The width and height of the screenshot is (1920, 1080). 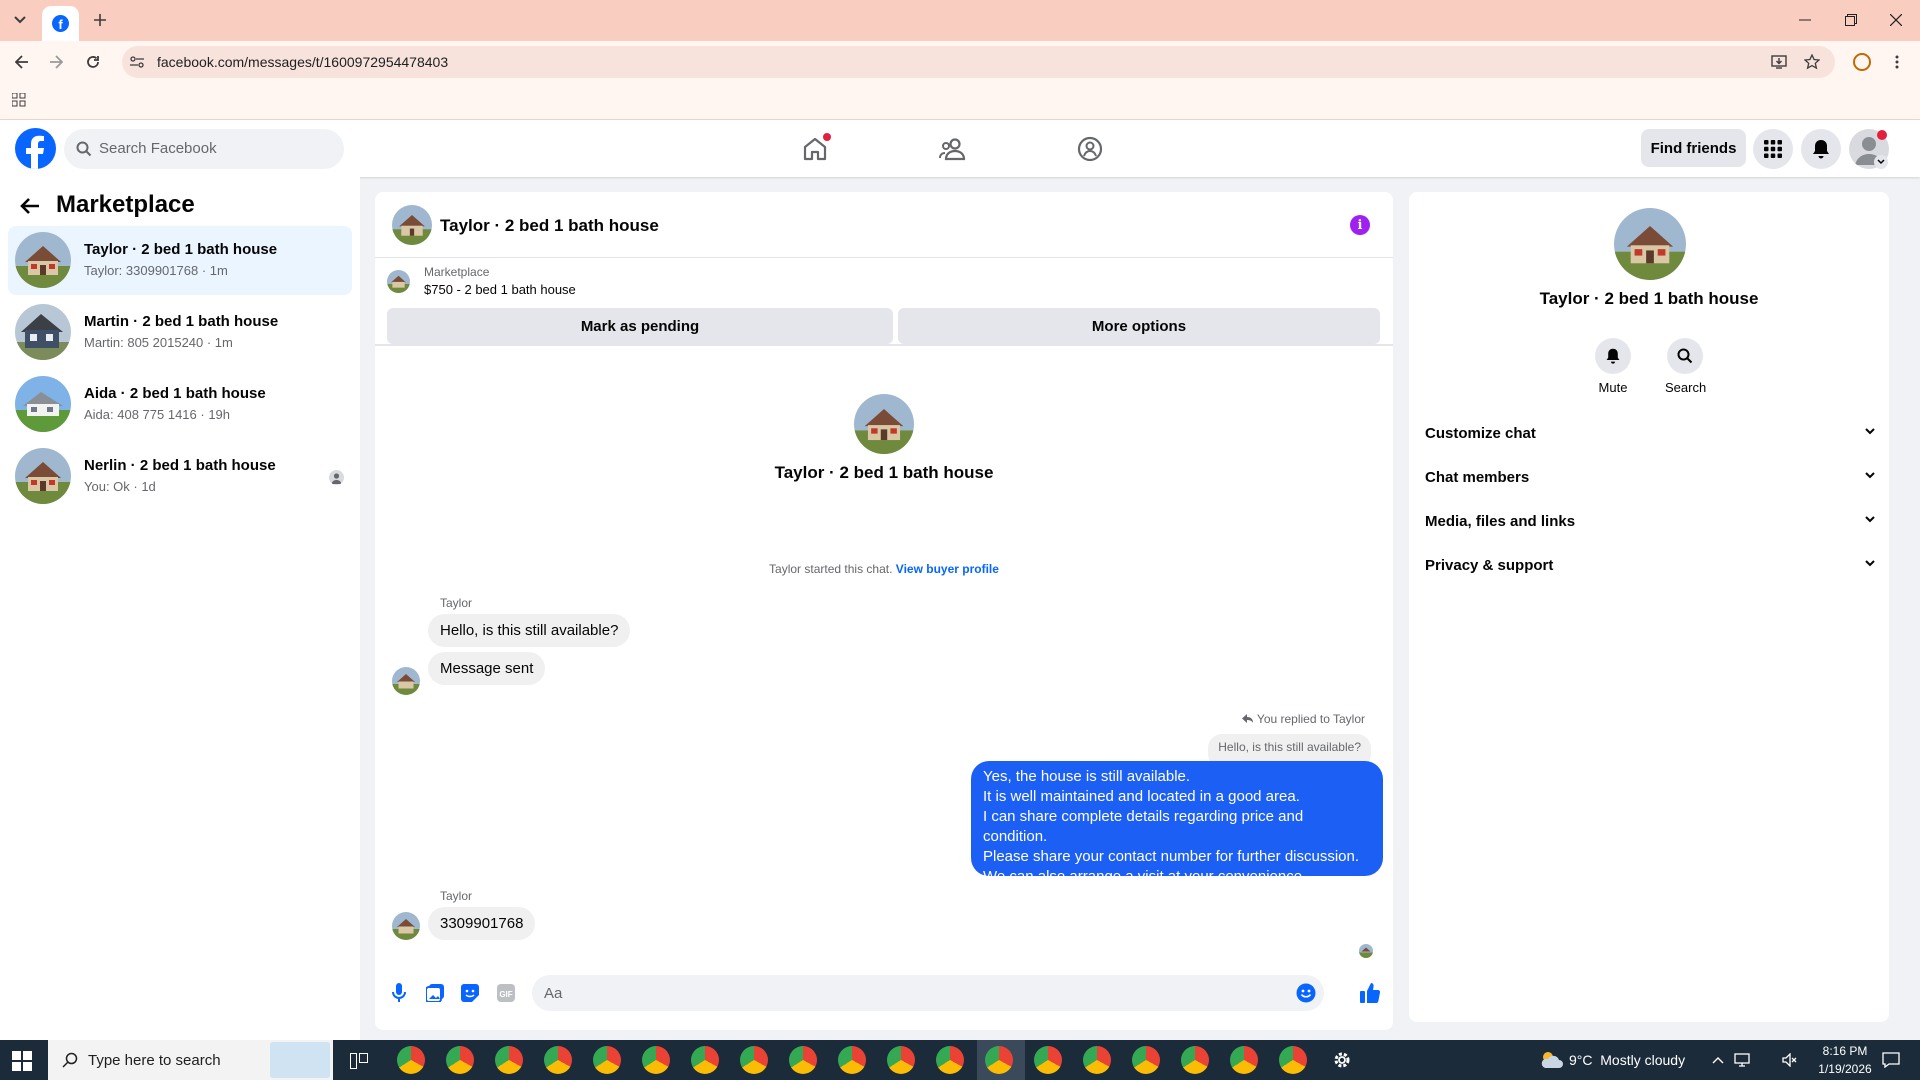 I want to click on accordion-privacy-support: Privacy & support, so click(x=1650, y=566).